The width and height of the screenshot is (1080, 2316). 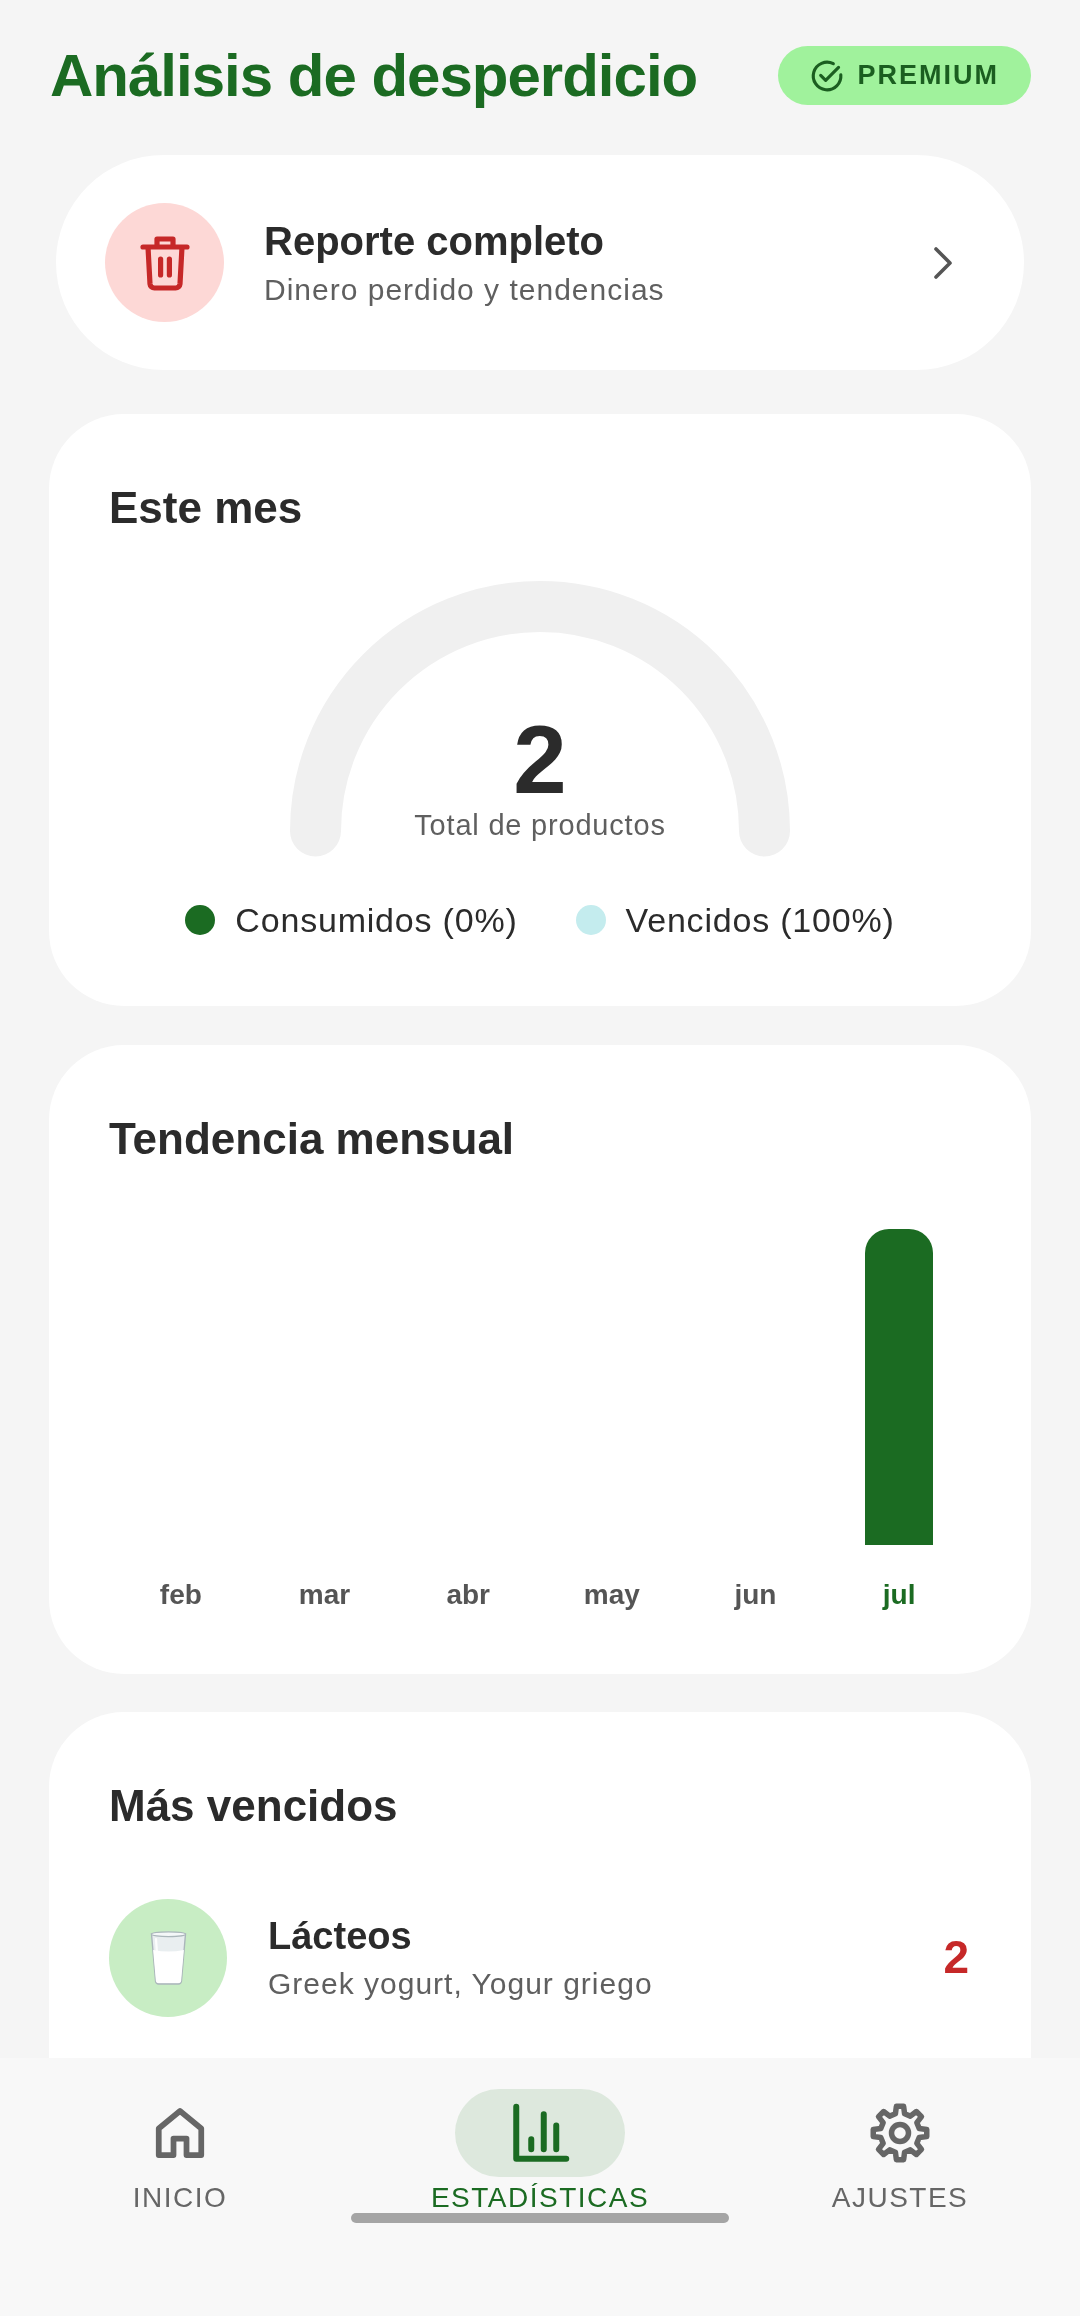 I want to click on settings-icon, so click(x=900, y=2133).